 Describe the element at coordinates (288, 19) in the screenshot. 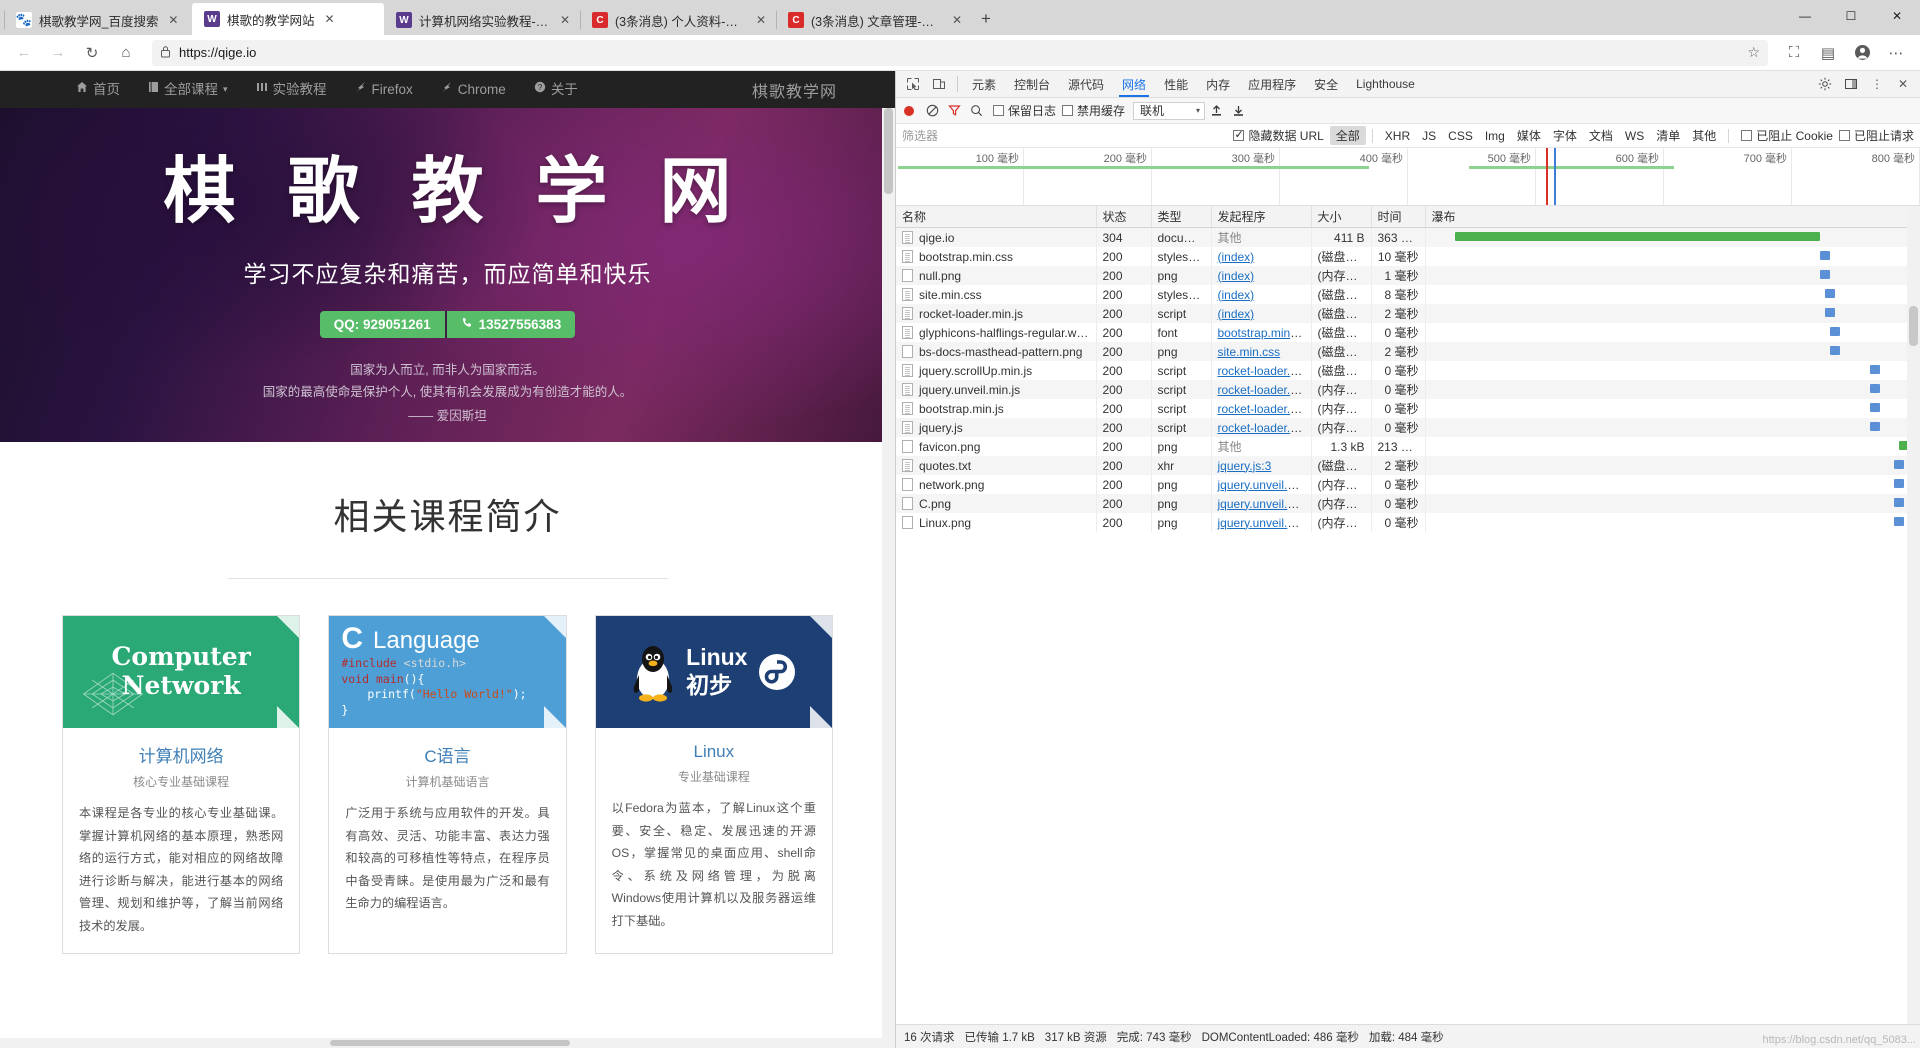

I see `browser-tab-1: W 棋歌的教学网站 ✕` at that location.